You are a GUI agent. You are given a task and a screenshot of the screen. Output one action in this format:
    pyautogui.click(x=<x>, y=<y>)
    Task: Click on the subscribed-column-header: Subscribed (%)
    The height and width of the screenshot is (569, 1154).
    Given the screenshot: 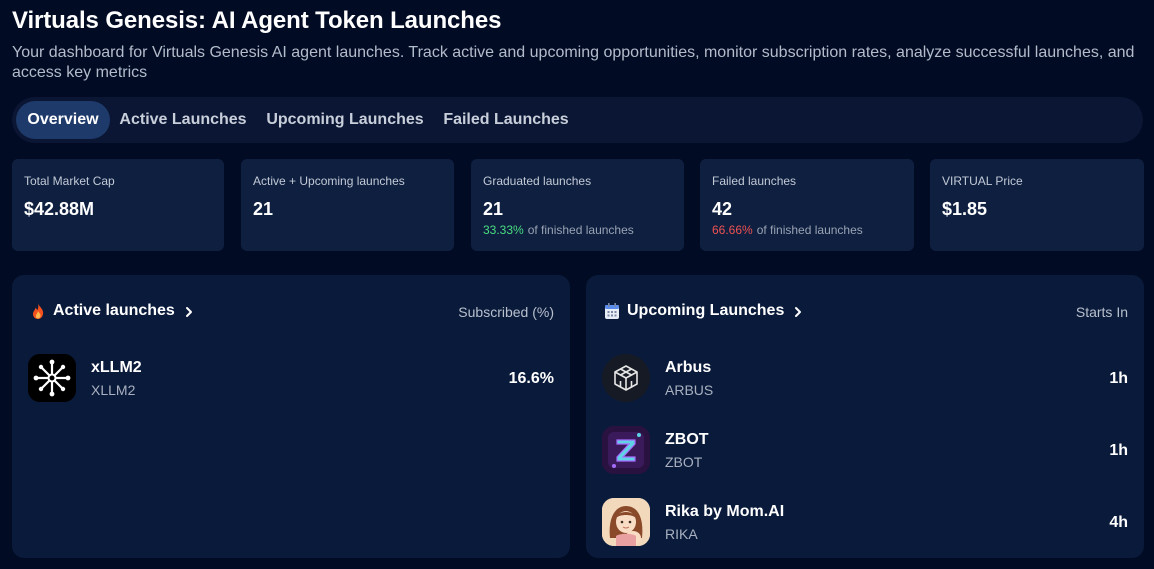 What is the action you would take?
    pyautogui.click(x=506, y=312)
    